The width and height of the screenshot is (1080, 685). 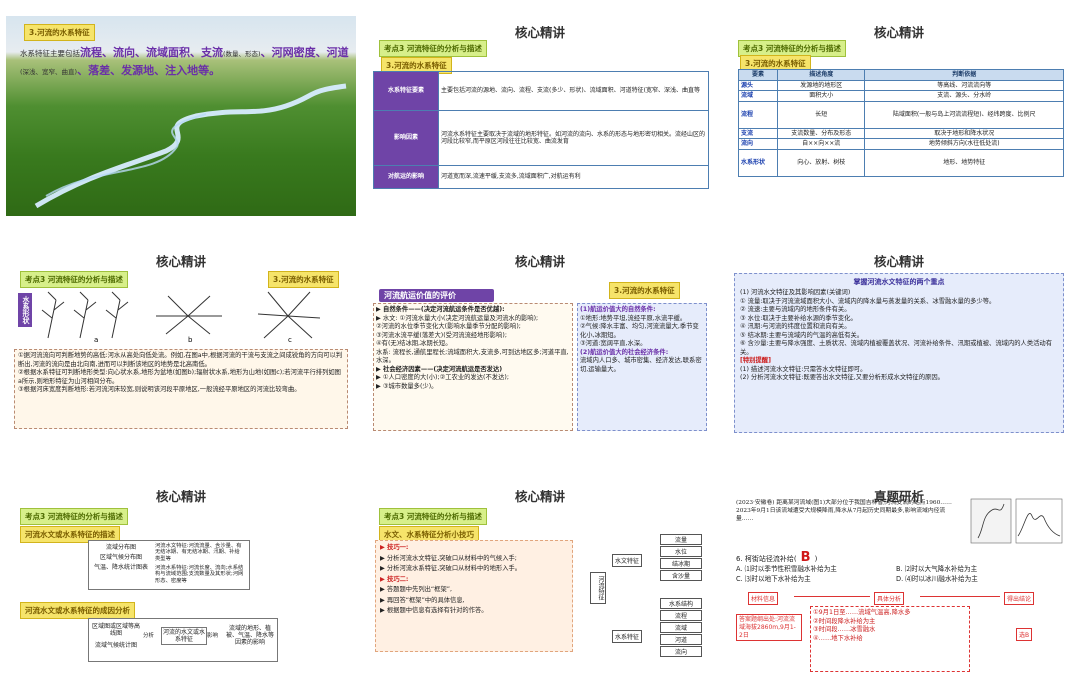 I want to click on cell: 面积大小, so click(x=821, y=96).